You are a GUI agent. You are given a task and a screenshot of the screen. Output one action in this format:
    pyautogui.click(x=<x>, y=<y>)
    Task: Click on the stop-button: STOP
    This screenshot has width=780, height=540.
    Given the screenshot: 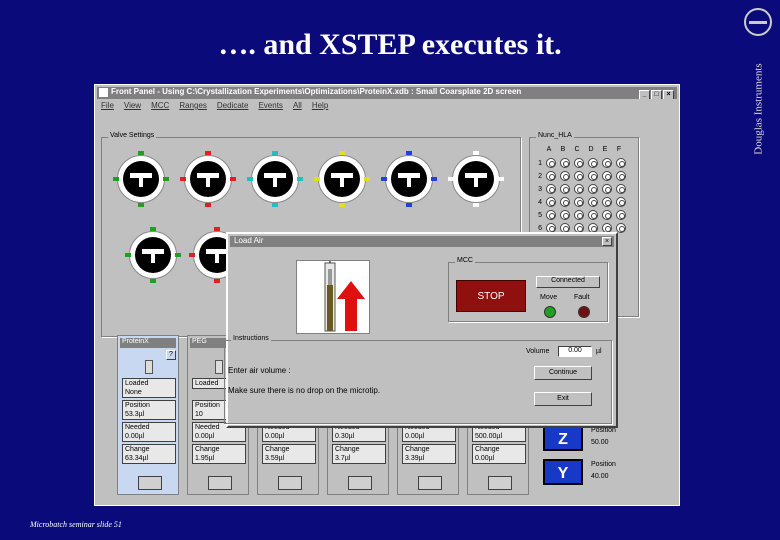 What is the action you would take?
    pyautogui.click(x=491, y=296)
    